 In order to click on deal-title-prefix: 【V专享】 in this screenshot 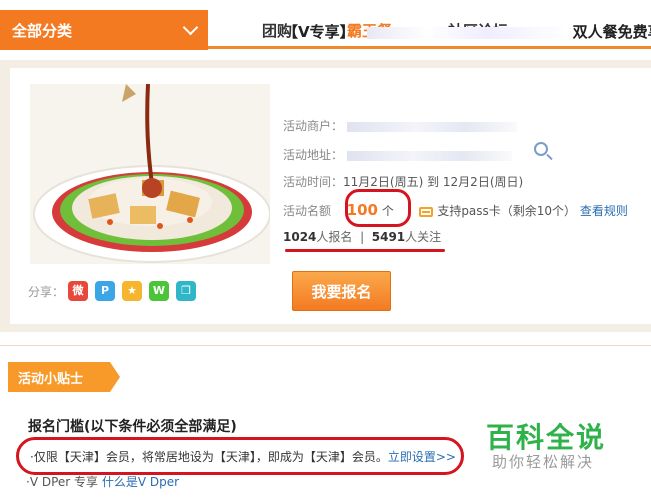, I will do `click(319, 32)`.